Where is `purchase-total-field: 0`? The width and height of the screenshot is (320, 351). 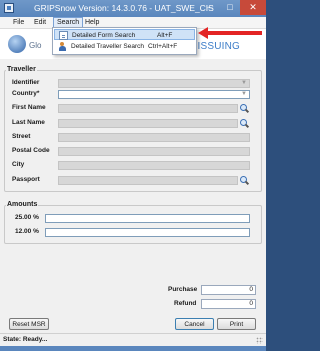
purchase-total-field: 0 is located at coordinates (228, 290).